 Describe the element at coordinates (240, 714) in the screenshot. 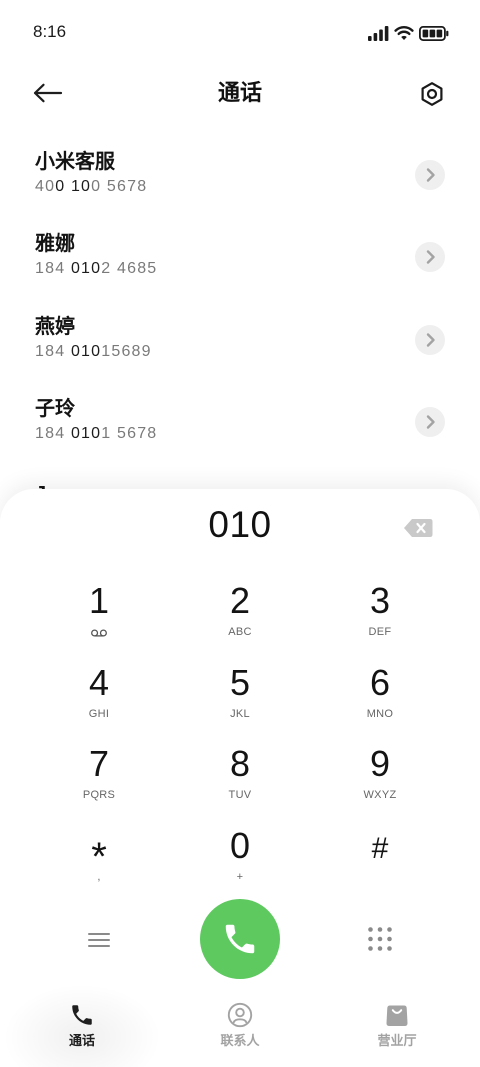

I see `key-letters: JKL` at that location.